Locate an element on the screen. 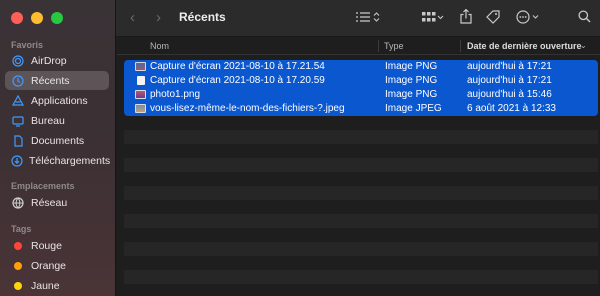 This screenshot has height=296, width=600. sidebar-item-documents: Documents is located at coordinates (57, 140).